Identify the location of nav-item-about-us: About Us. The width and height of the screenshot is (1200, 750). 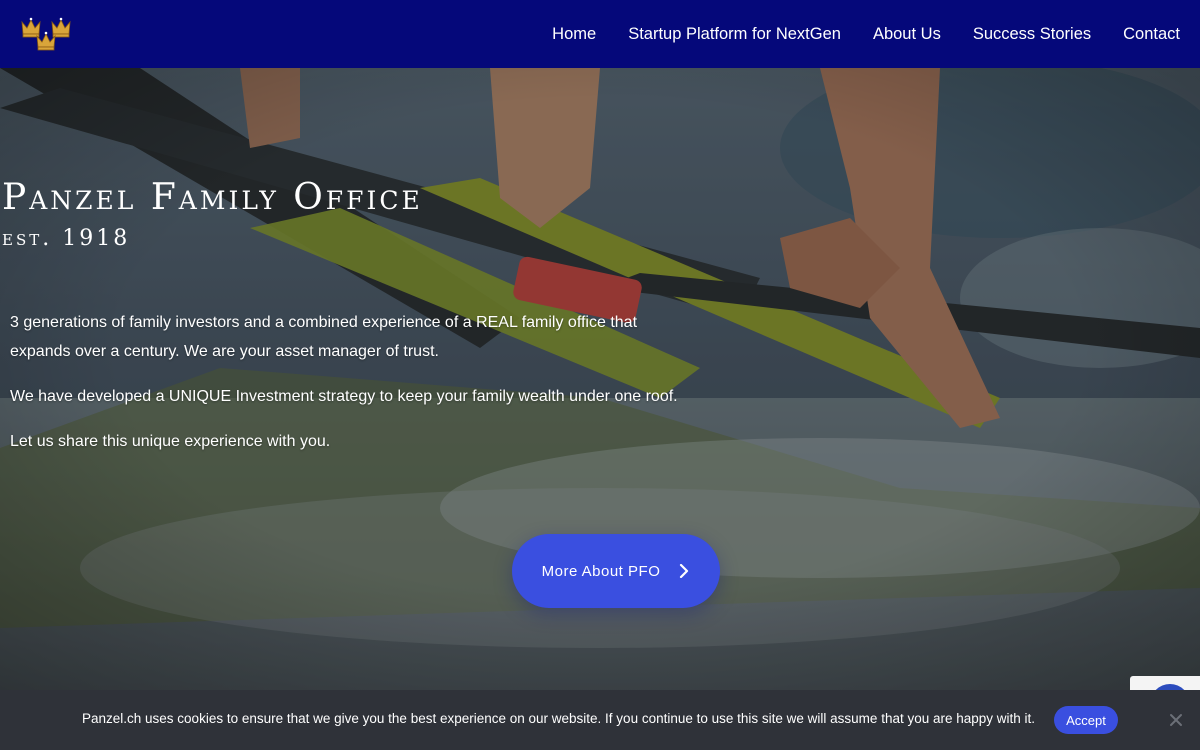
(907, 34).